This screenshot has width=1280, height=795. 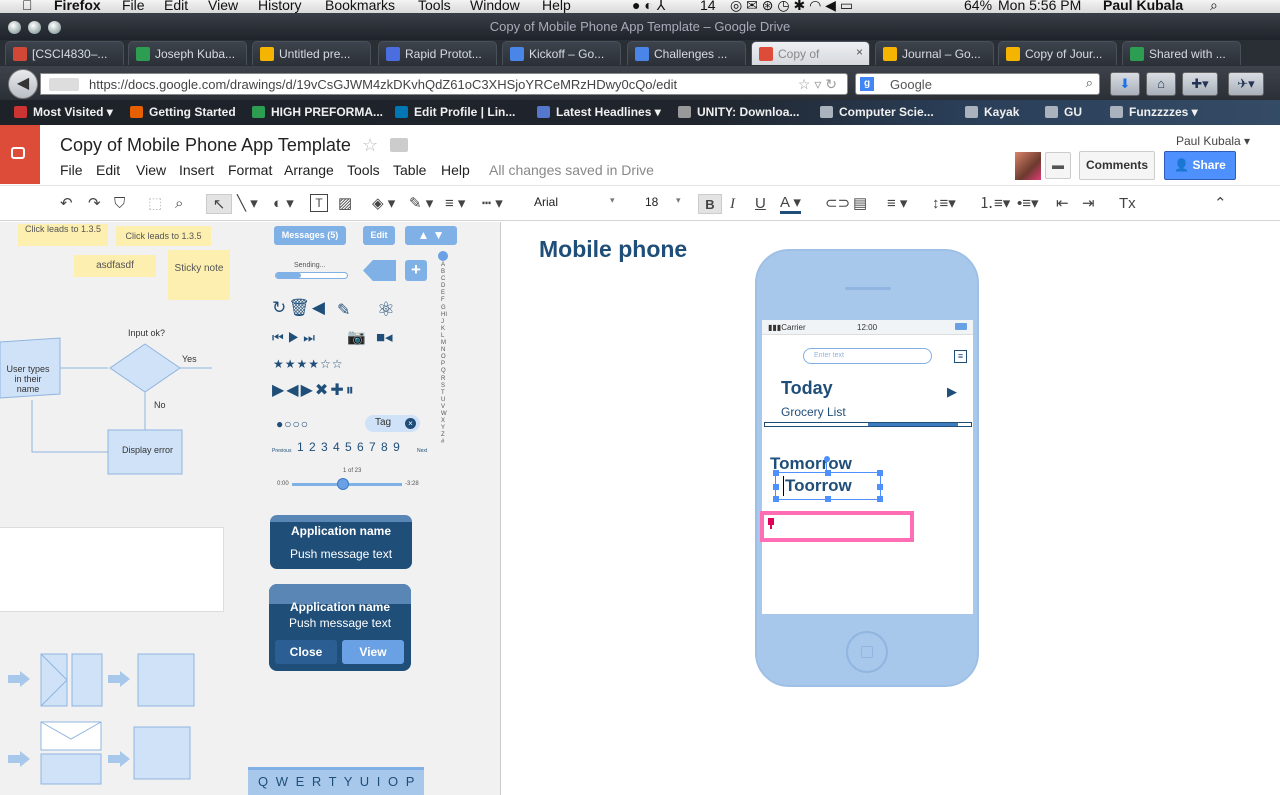 What do you see at coordinates (373, 652) in the screenshot?
I see `push-view-button: View` at bounding box center [373, 652].